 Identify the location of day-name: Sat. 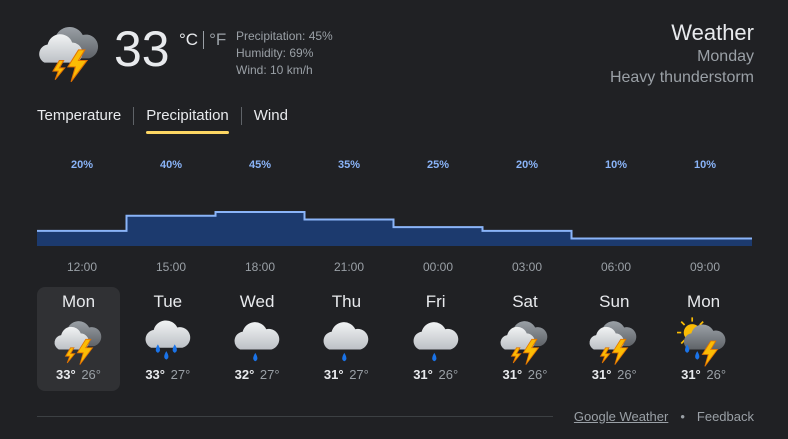
(525, 301).